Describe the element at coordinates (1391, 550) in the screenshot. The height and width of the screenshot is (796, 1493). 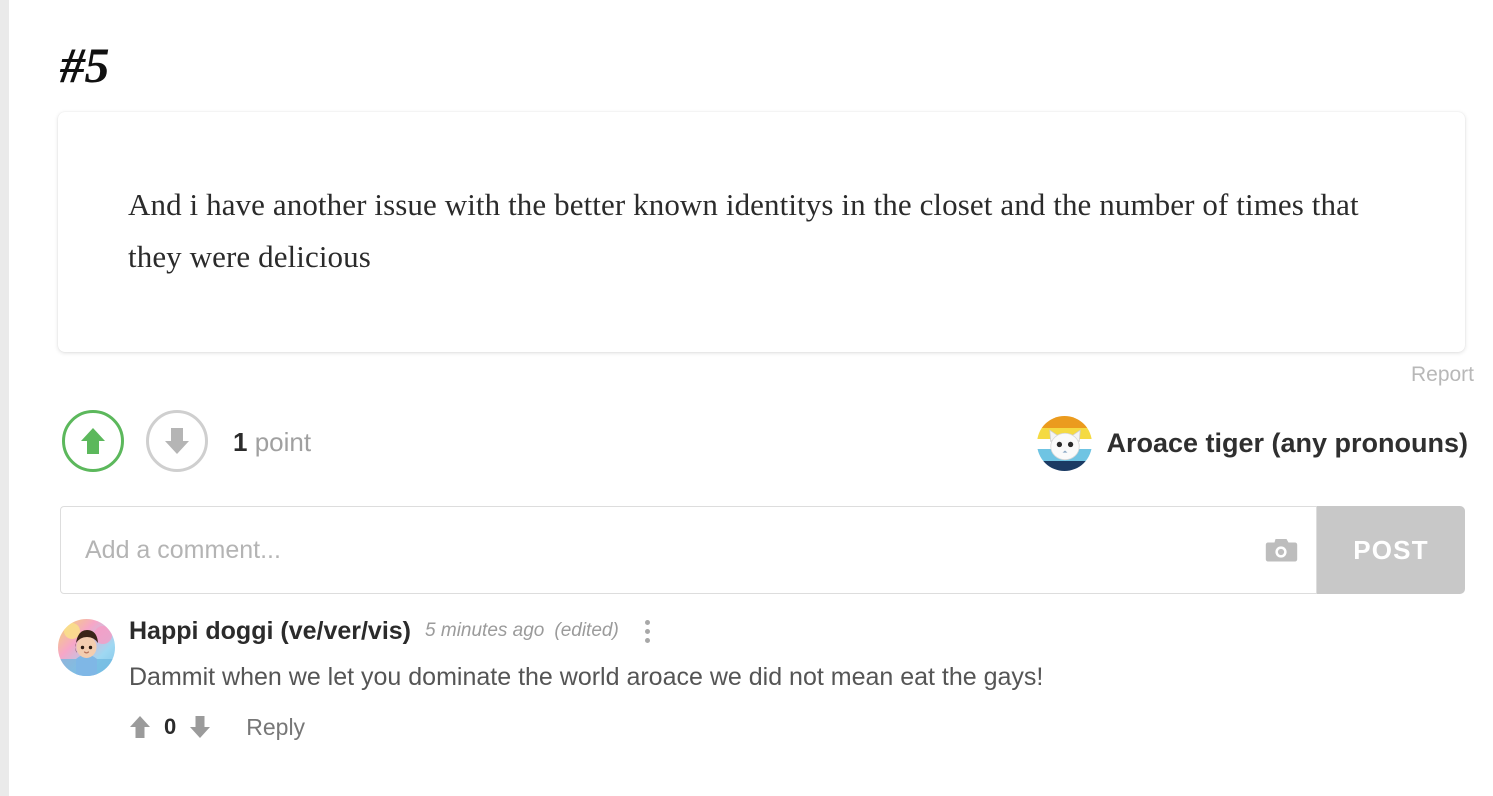
I see `post-comment-button: POST` at that location.